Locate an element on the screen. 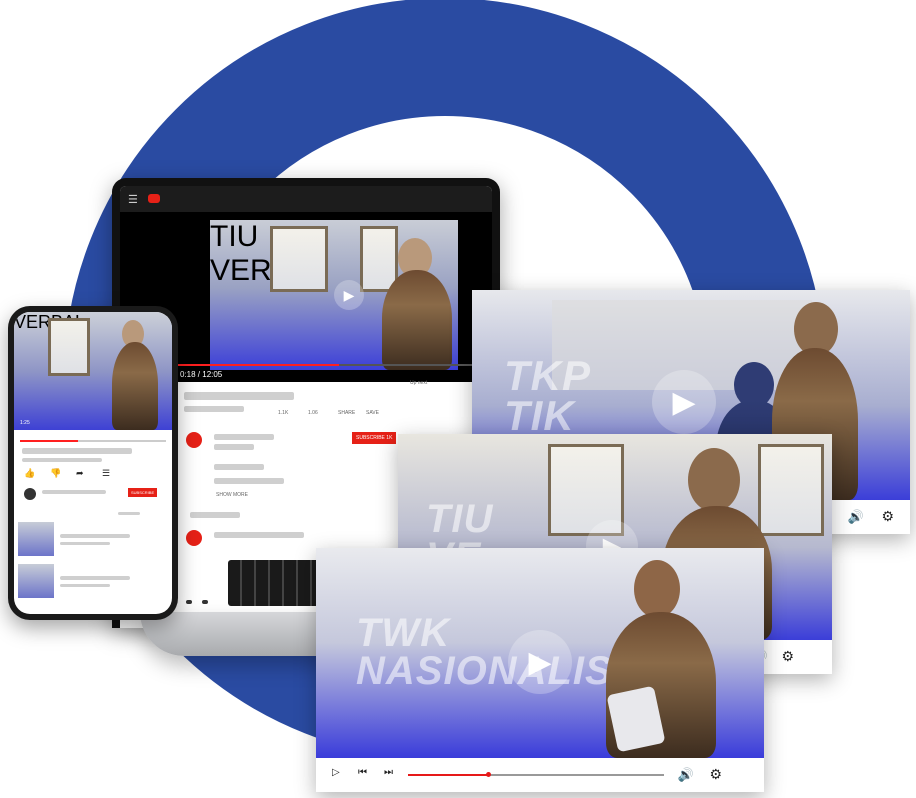 This screenshot has width=916, height=798. phone-video-title: VERBAL is located at coordinates (93, 322).